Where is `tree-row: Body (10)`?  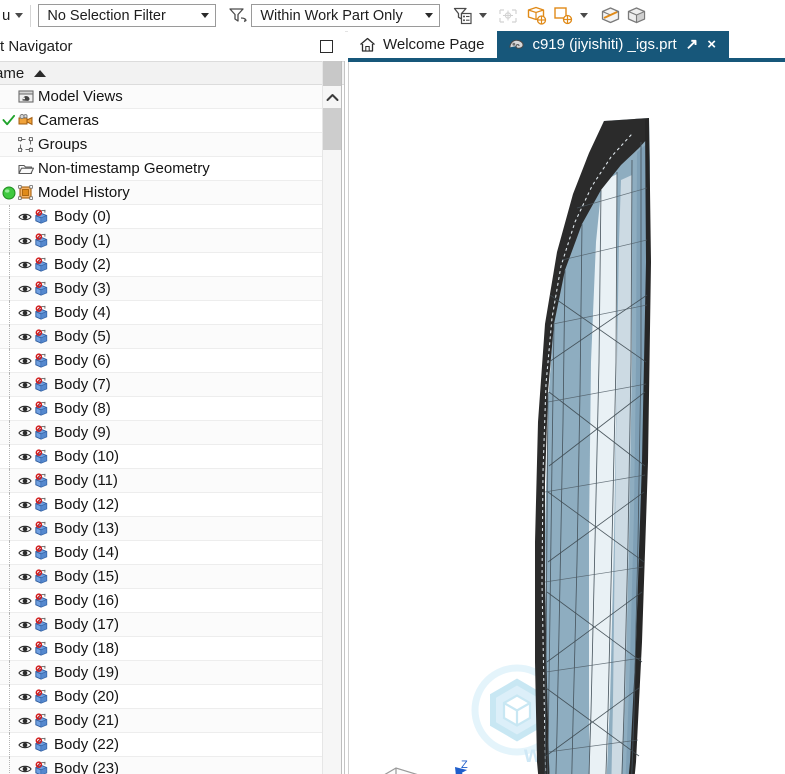 tree-row: Body (10) is located at coordinates (161, 457).